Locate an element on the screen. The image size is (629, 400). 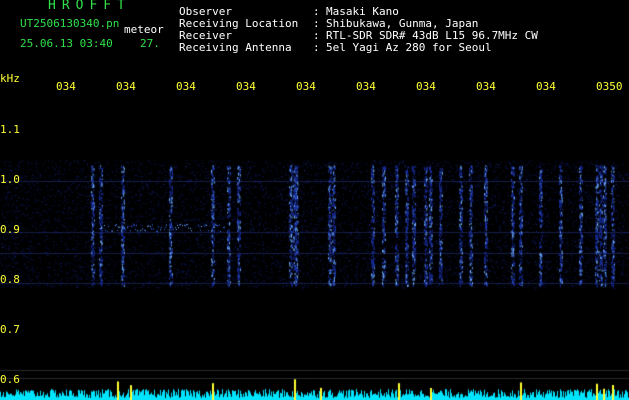
freq-tick: 1.0 is located at coordinates (10, 179).